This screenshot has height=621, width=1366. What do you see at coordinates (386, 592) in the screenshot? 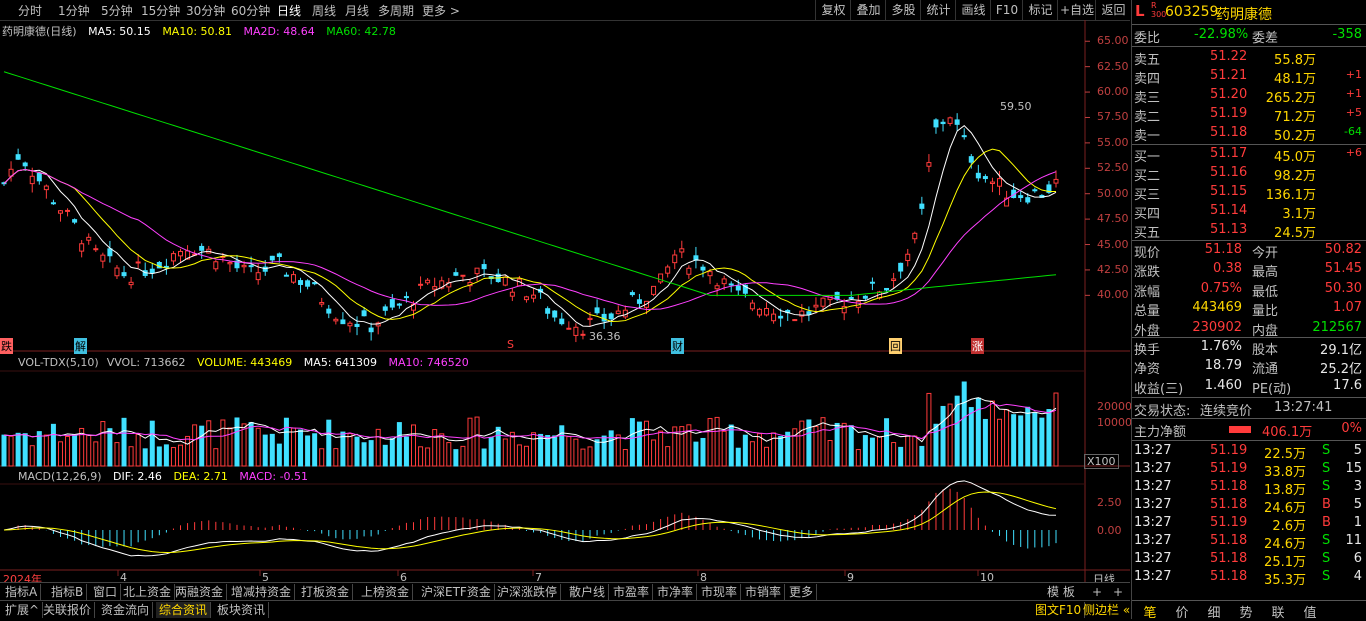
I see `indicator-tab: 上榜资金` at bounding box center [386, 592].